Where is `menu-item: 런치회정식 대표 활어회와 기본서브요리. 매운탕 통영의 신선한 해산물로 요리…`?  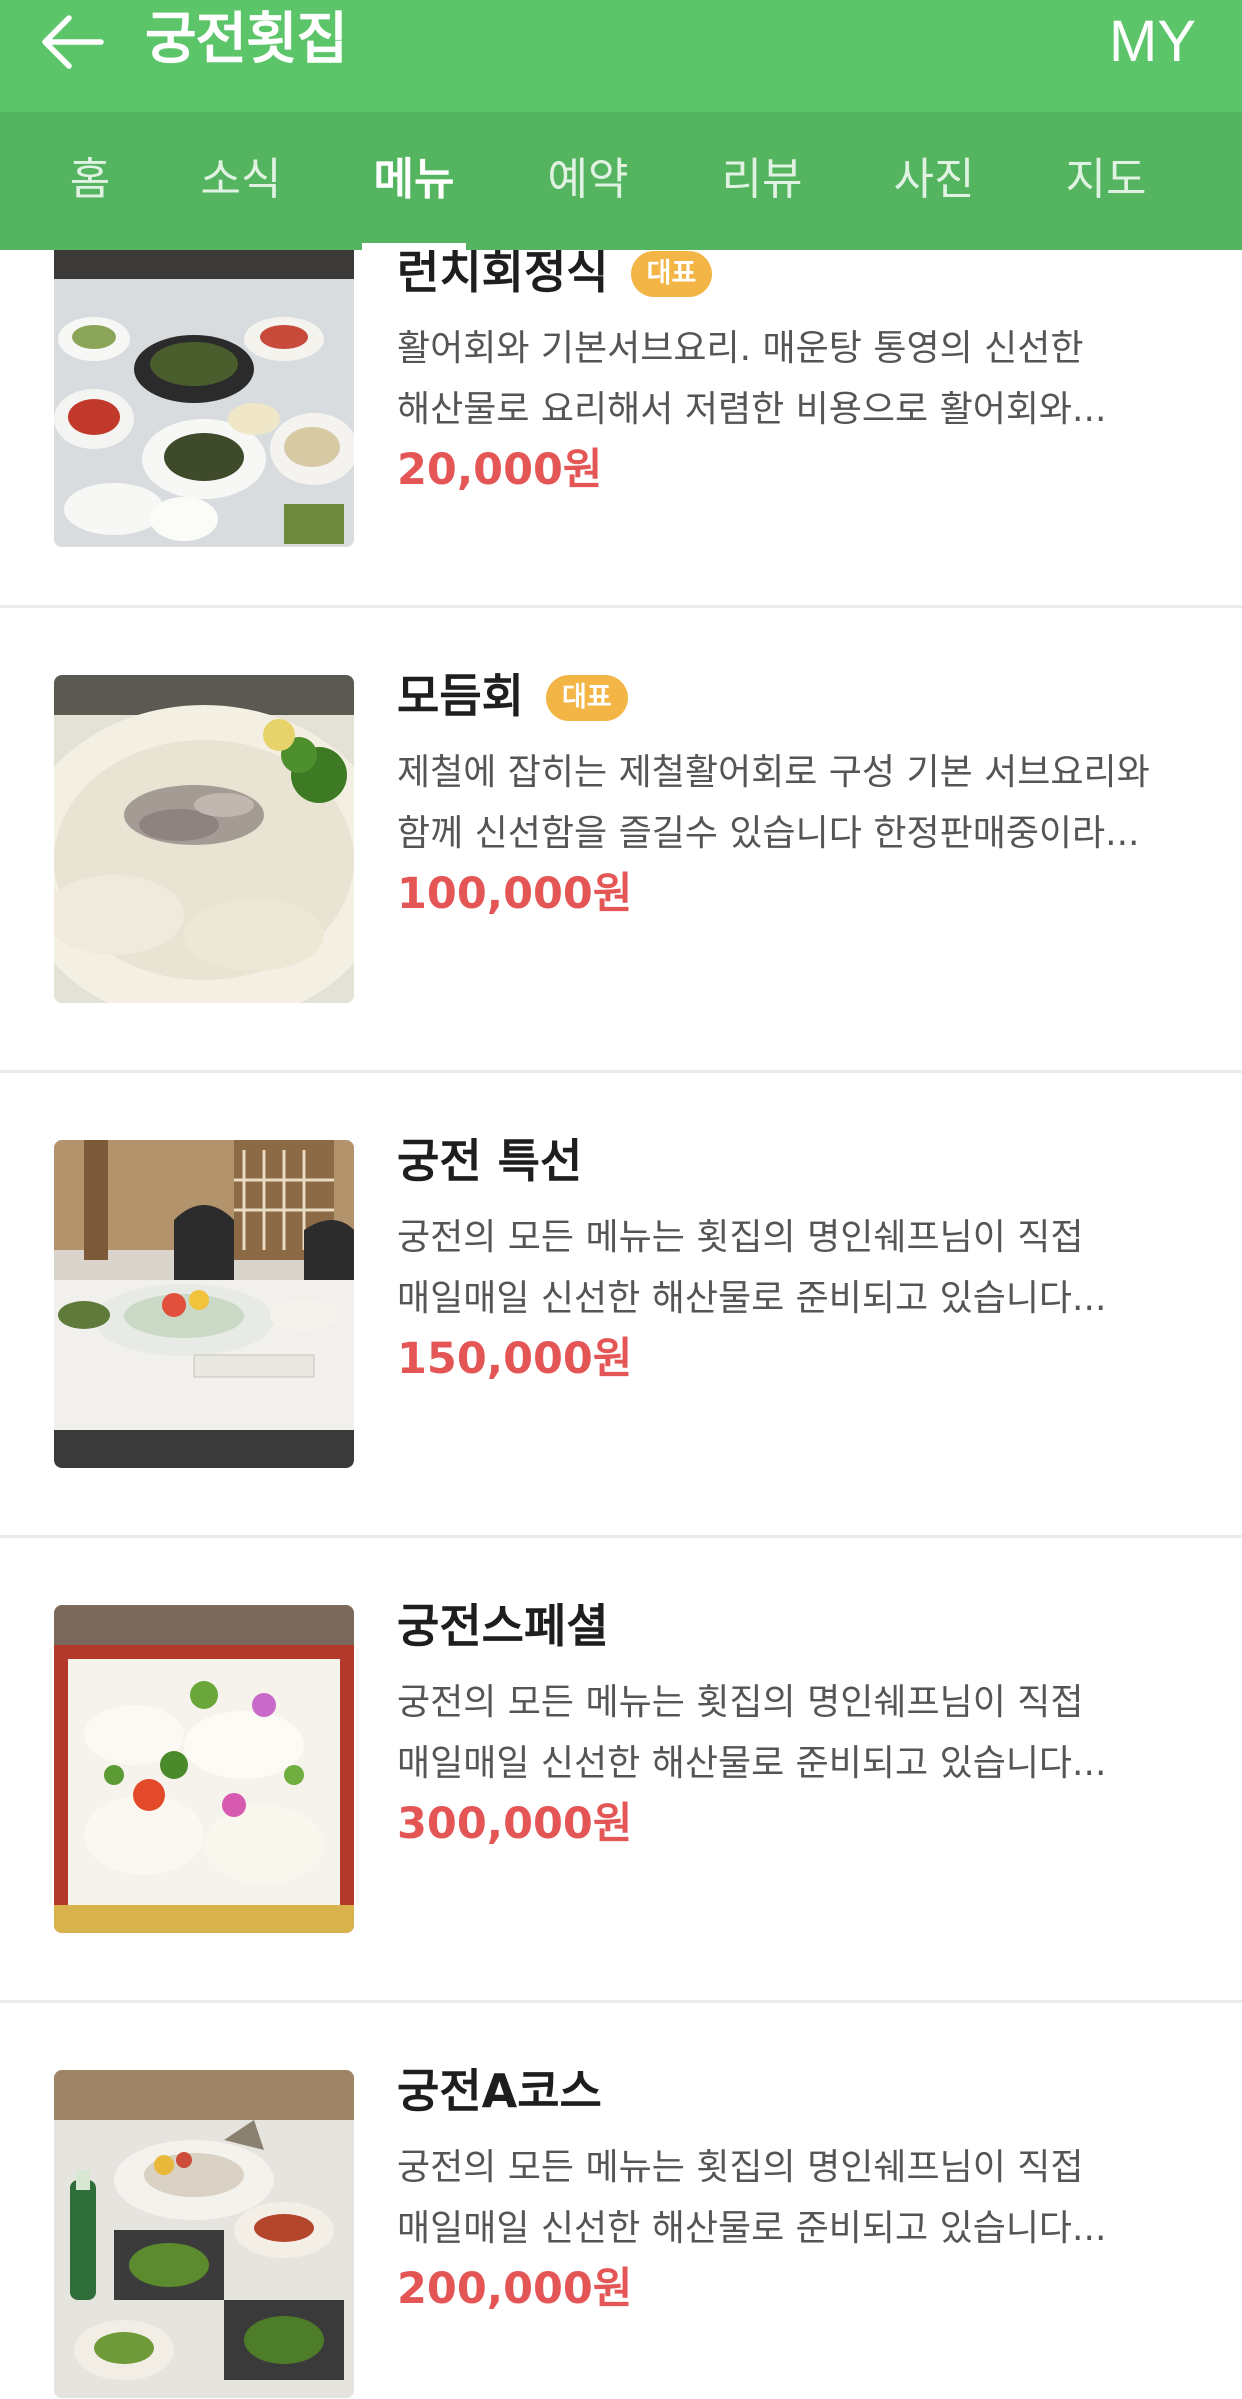 menu-item: 런치회정식 대표 활어회와 기본서브요리. 매운탕 통영의 신선한 해산물로 요리… is located at coordinates (621, 429).